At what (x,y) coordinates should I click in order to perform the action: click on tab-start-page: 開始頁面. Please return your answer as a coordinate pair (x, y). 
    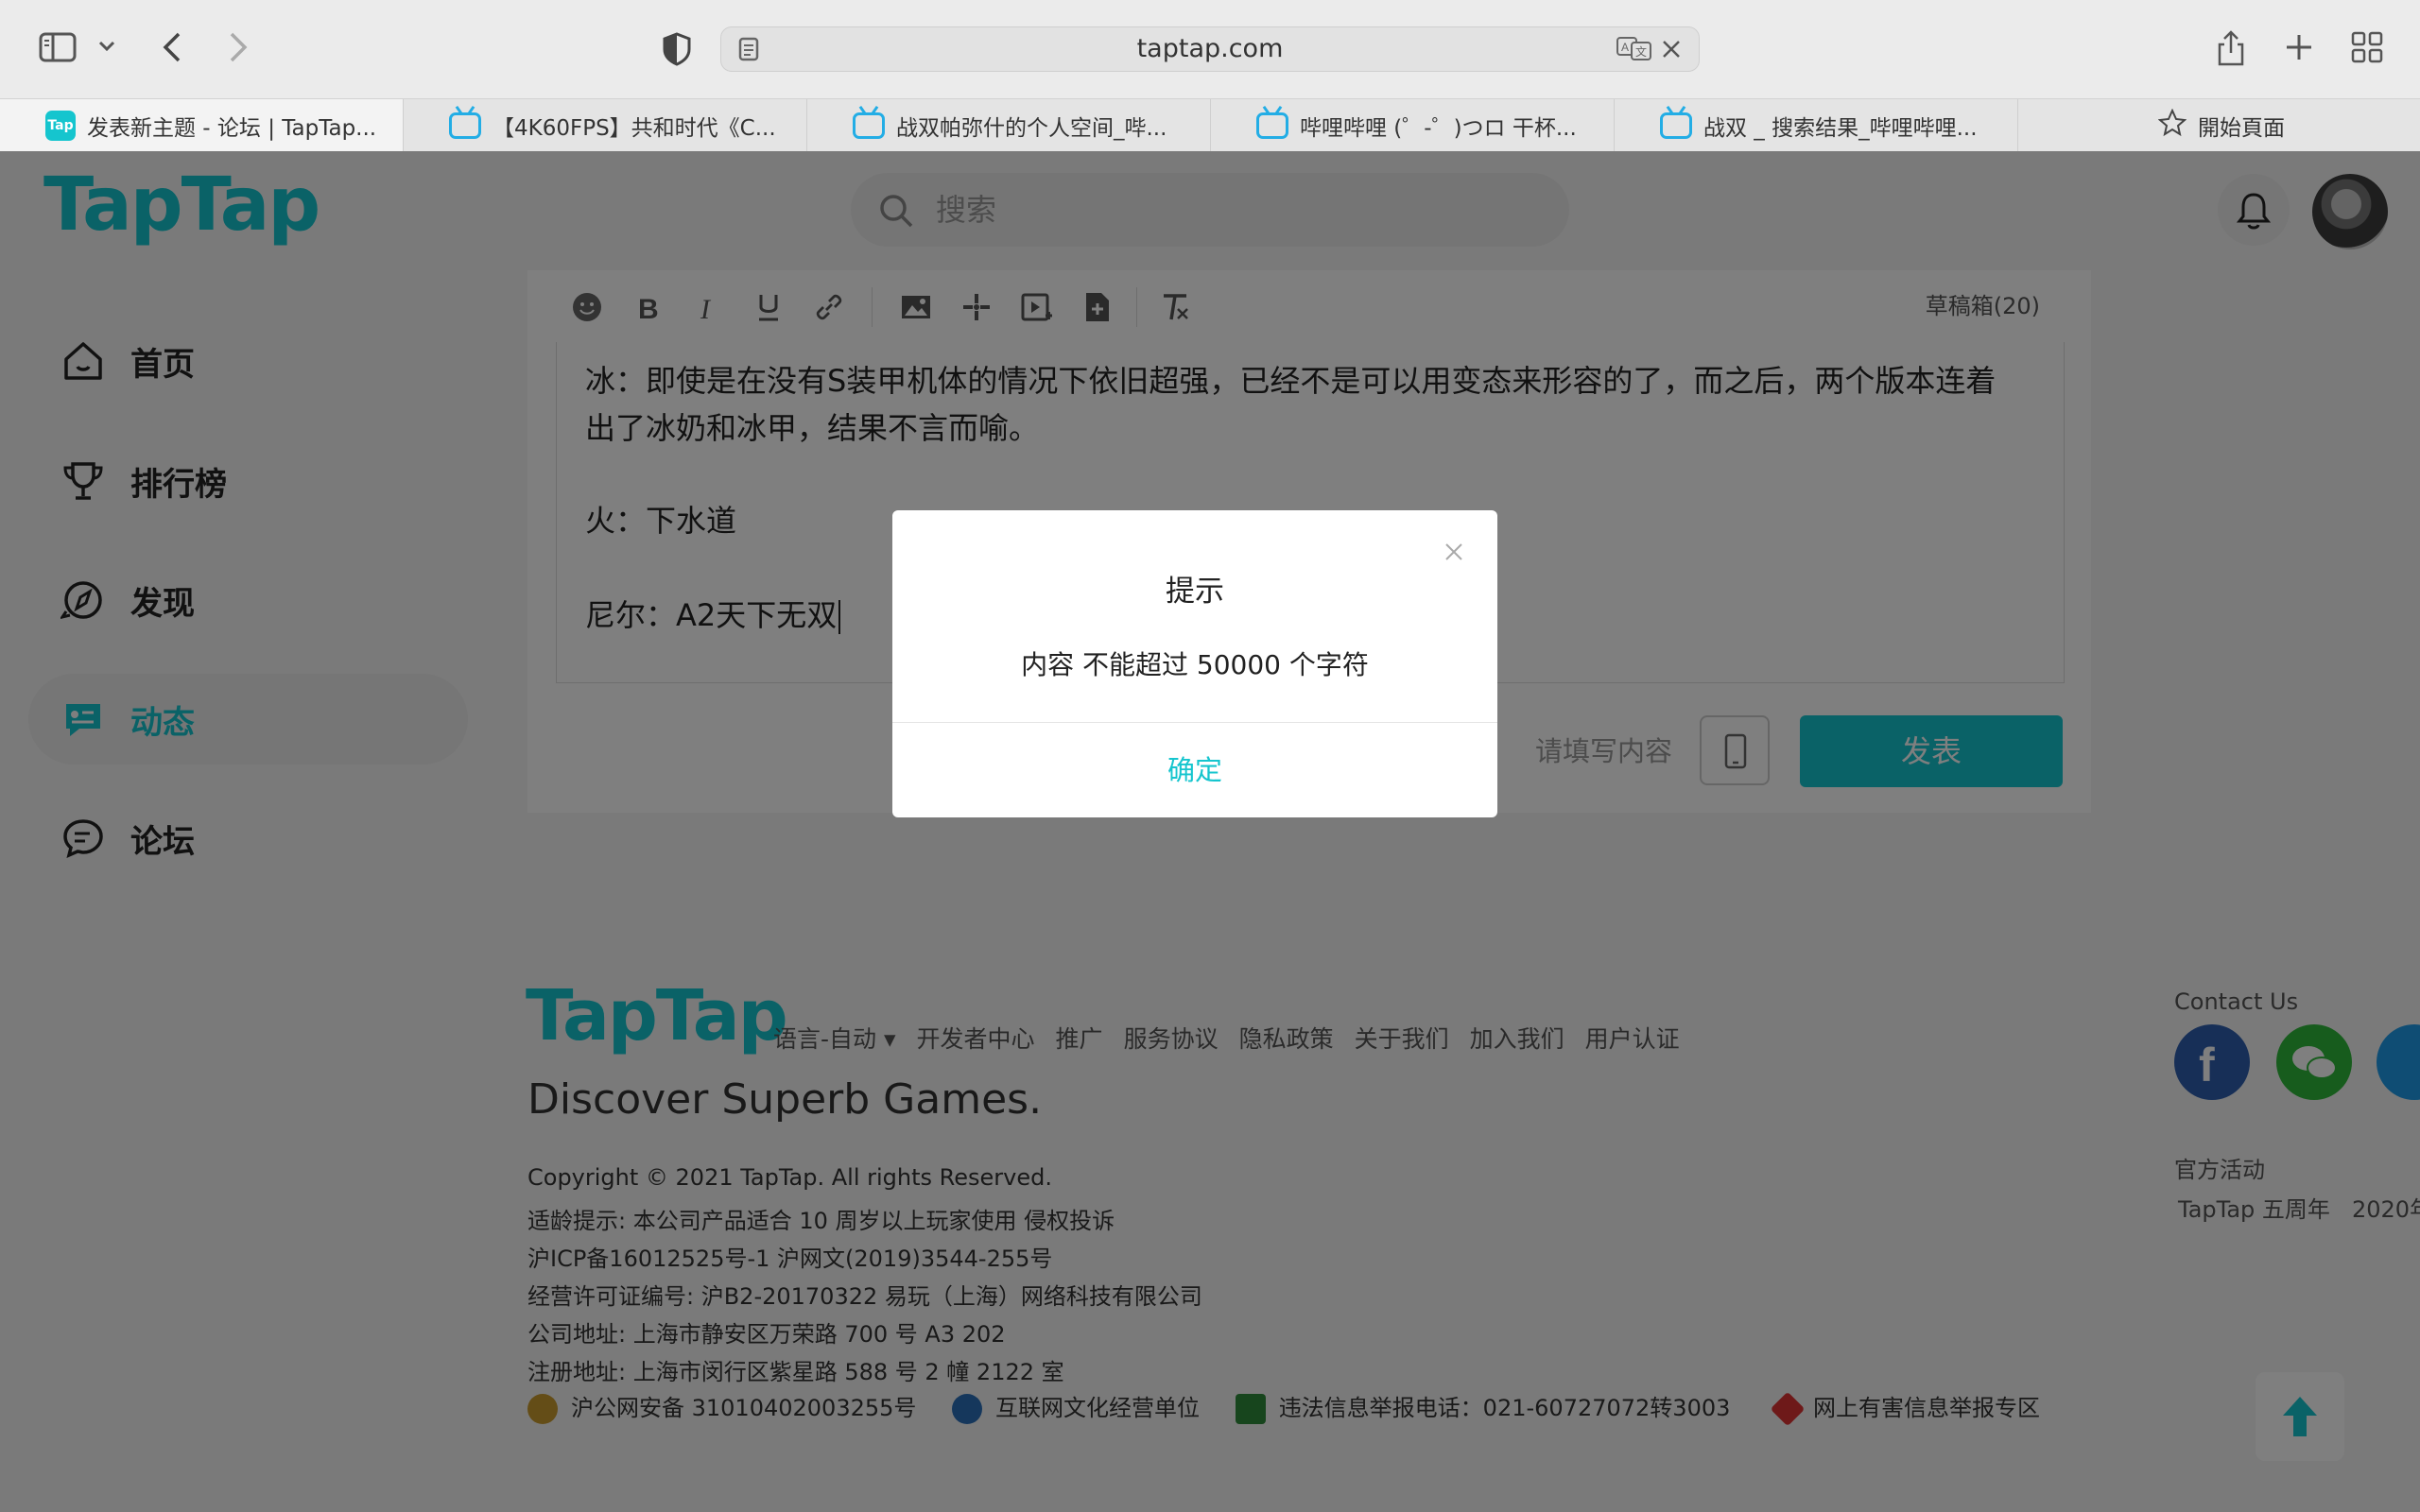
    Looking at the image, I should click on (2219, 125).